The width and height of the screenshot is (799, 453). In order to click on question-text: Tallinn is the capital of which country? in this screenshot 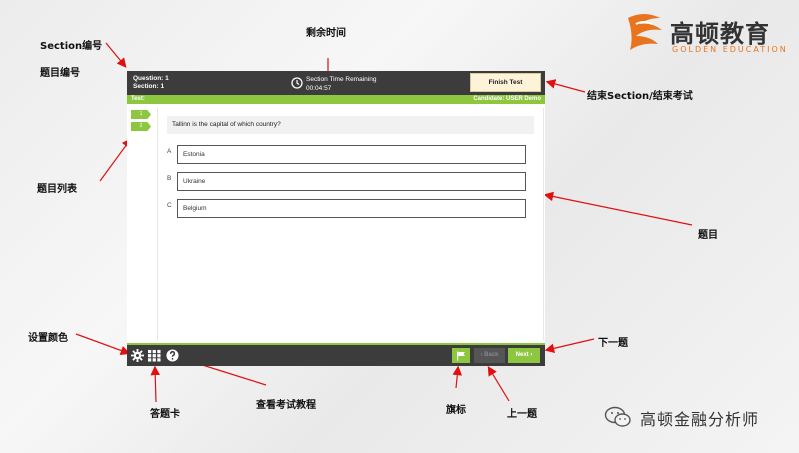, I will do `click(350, 125)`.